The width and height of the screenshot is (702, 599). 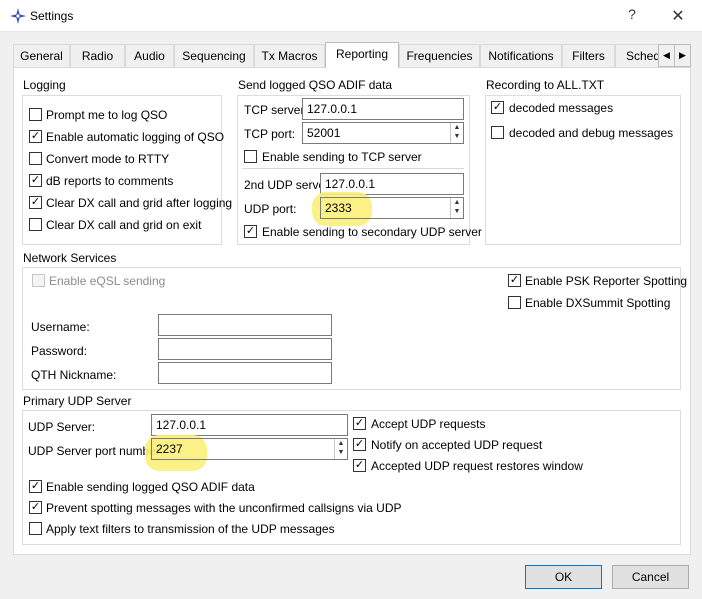 What do you see at coordinates (35, 507) in the screenshot?
I see `prevent-spotting-checkbox: ✓` at bounding box center [35, 507].